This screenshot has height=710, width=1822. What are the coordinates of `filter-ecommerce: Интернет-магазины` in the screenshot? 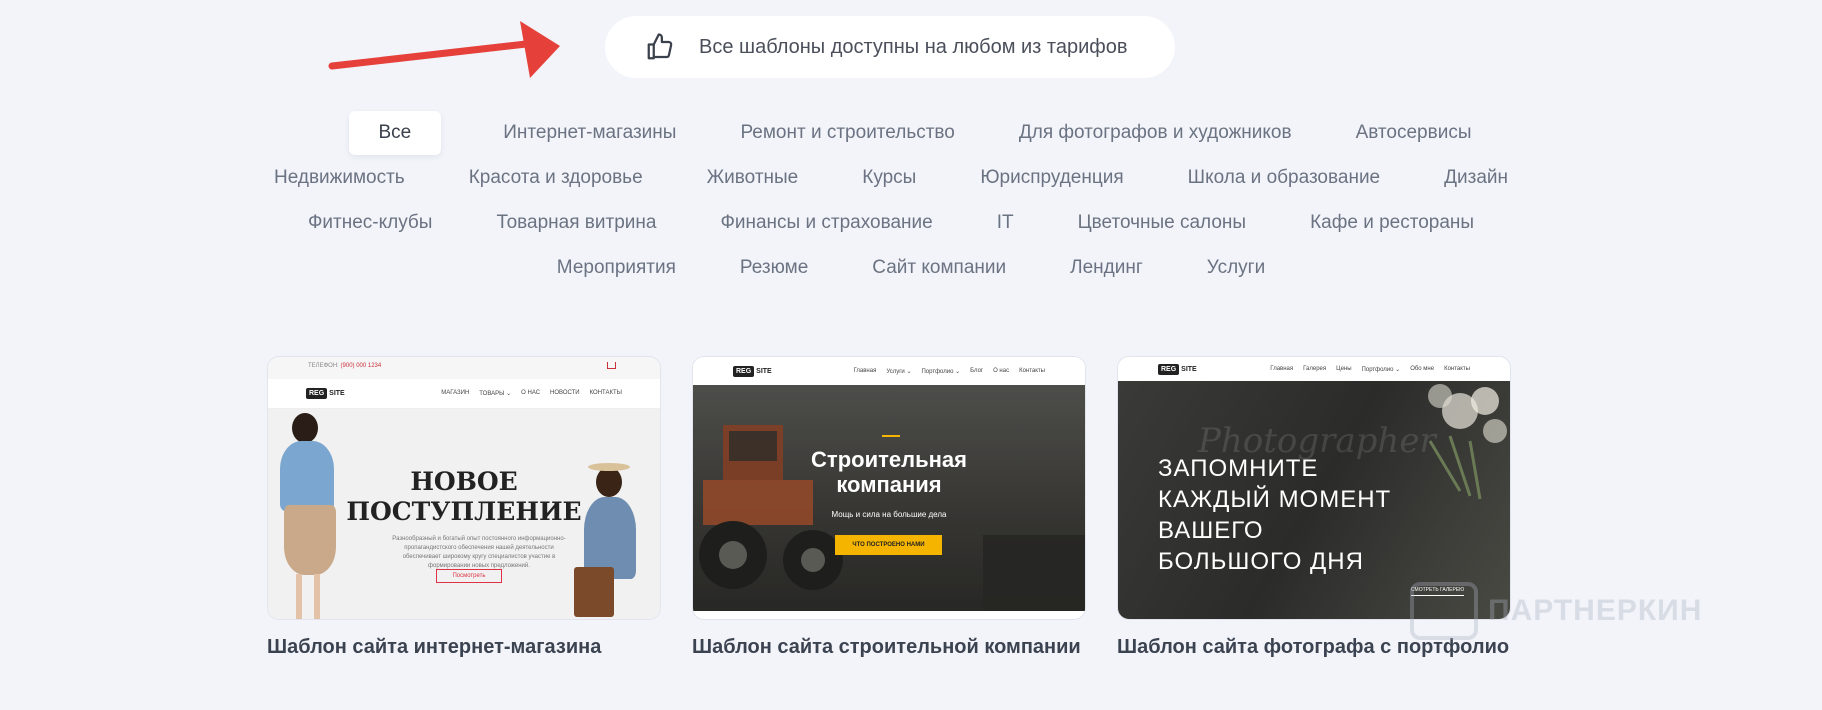 It's located at (589, 133).